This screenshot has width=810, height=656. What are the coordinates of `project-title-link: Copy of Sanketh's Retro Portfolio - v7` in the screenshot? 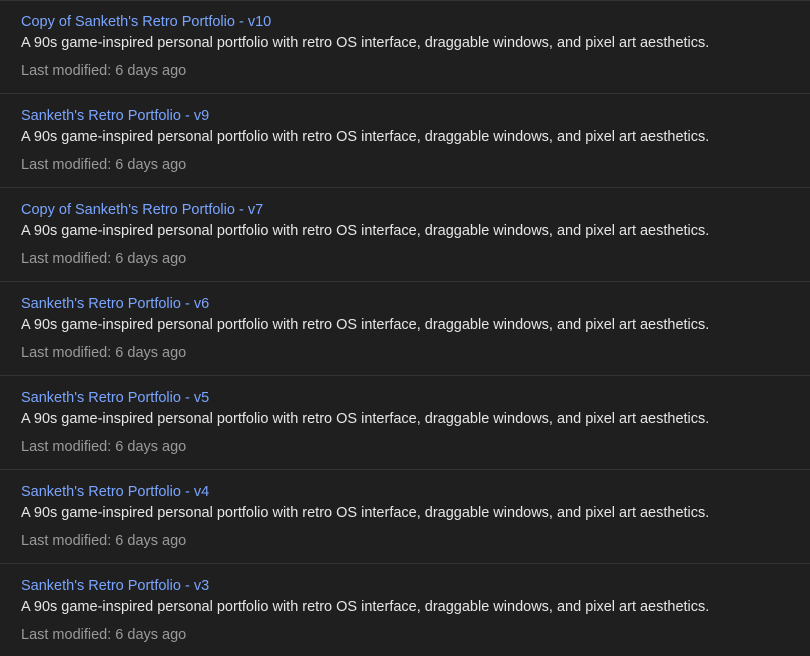 It's located at (405, 210).